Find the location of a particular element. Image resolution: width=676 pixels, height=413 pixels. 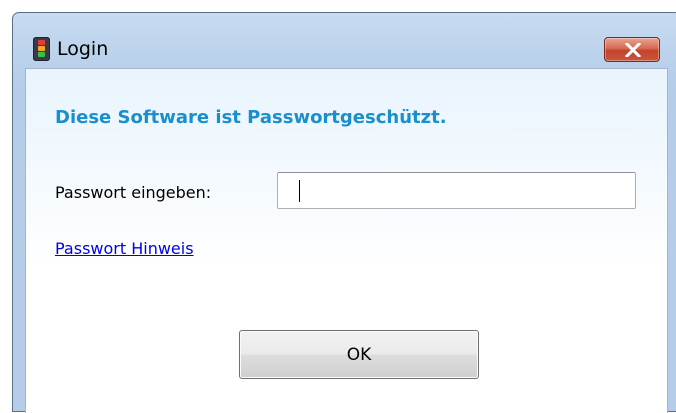

dialog-heading: Diese Software ist Passwortgeschützt. is located at coordinates (251, 117).